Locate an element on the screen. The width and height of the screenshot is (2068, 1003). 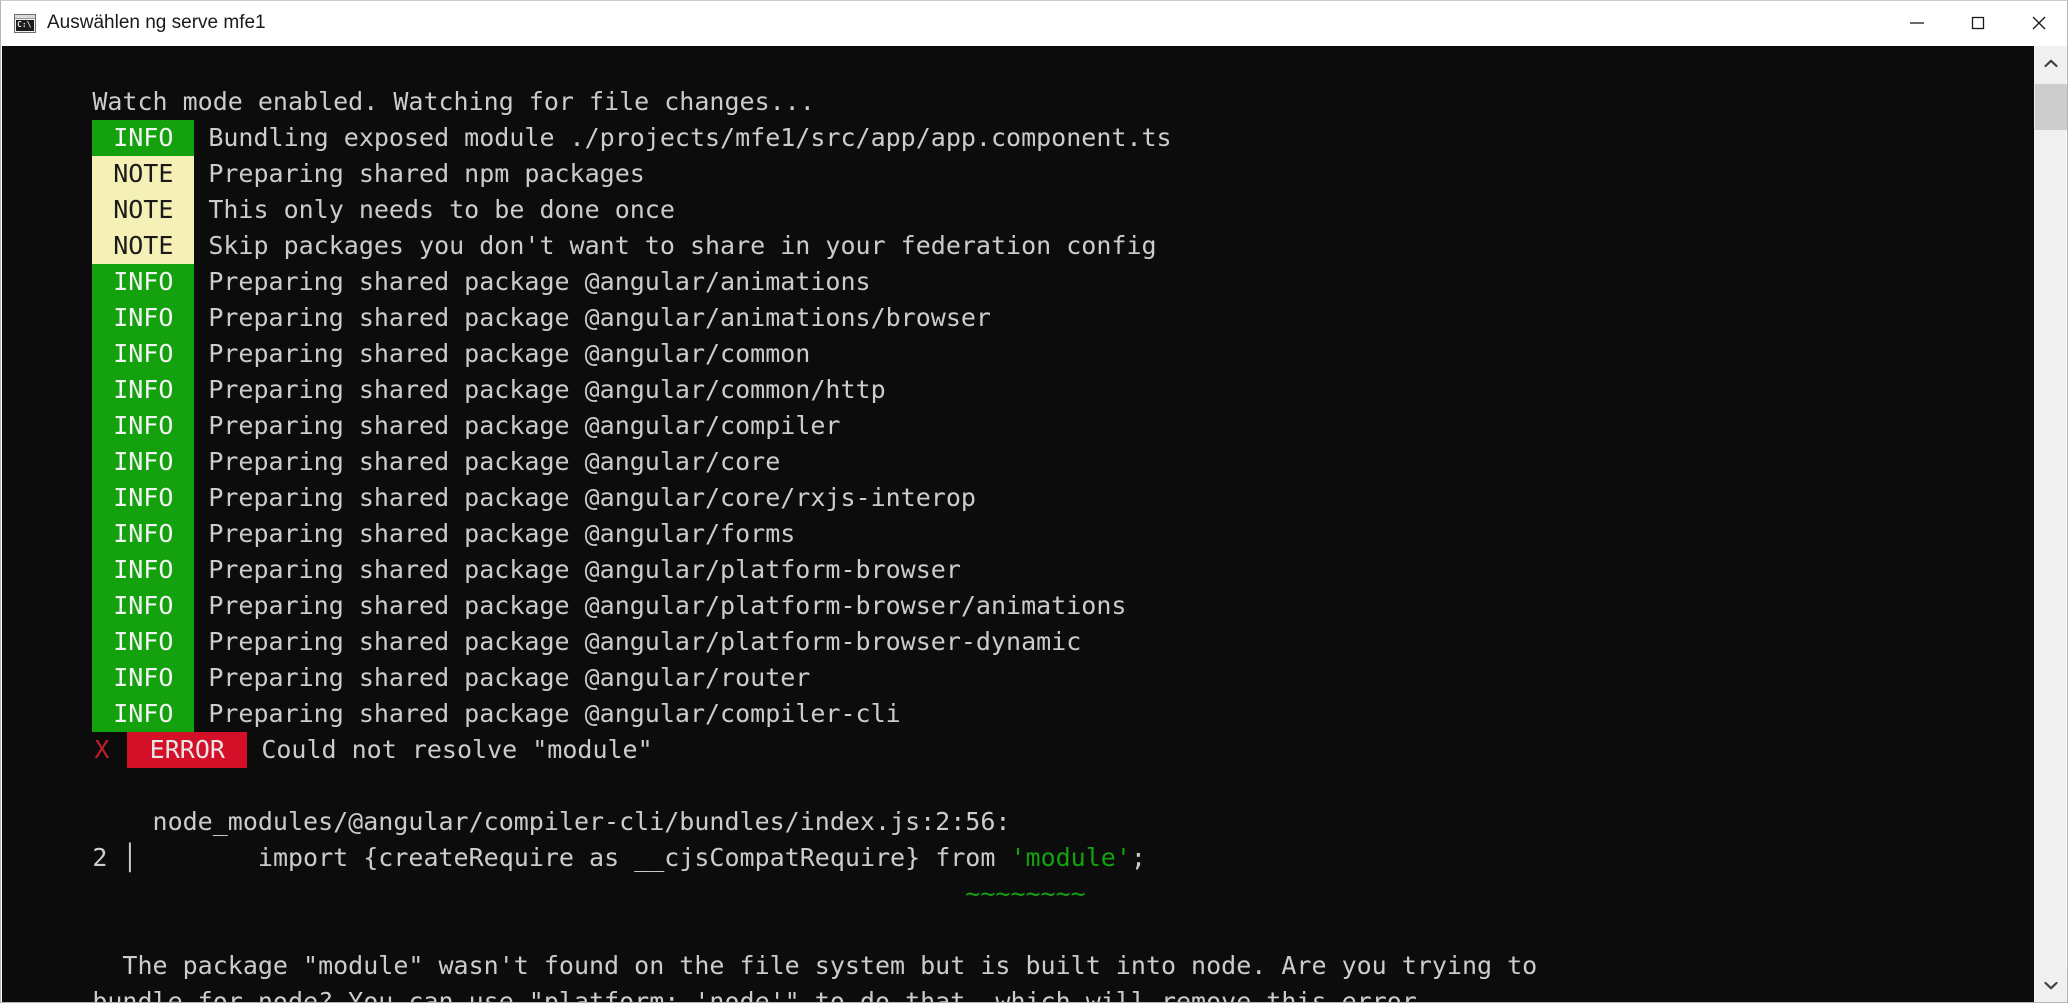
title-bar: ··· C:\ Auswählen ng serve mfe1 is located at coordinates (1034, 23).